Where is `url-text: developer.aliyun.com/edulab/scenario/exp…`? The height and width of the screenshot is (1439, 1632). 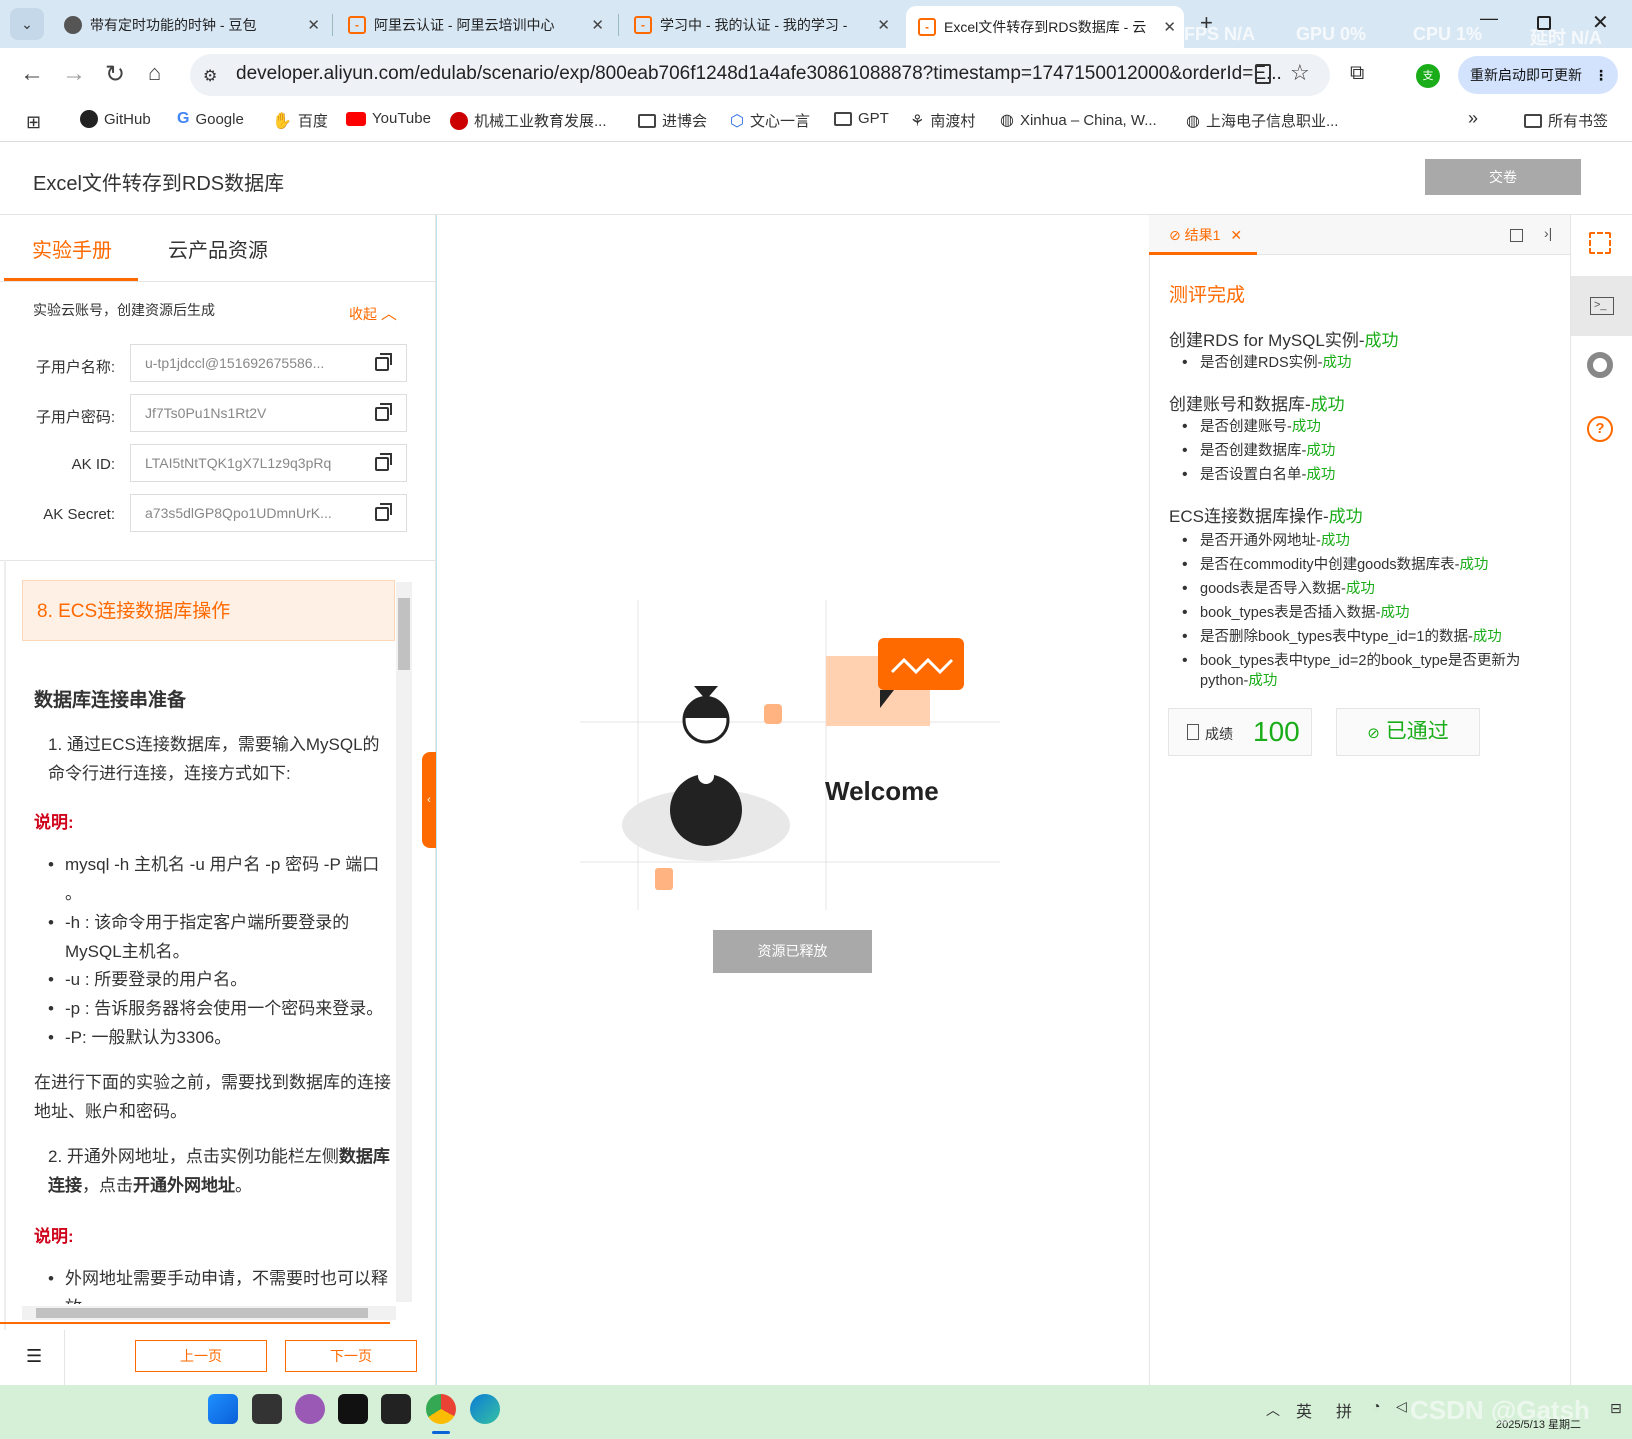 url-text: developer.aliyun.com/edulab/scenario/exp… is located at coordinates (759, 74).